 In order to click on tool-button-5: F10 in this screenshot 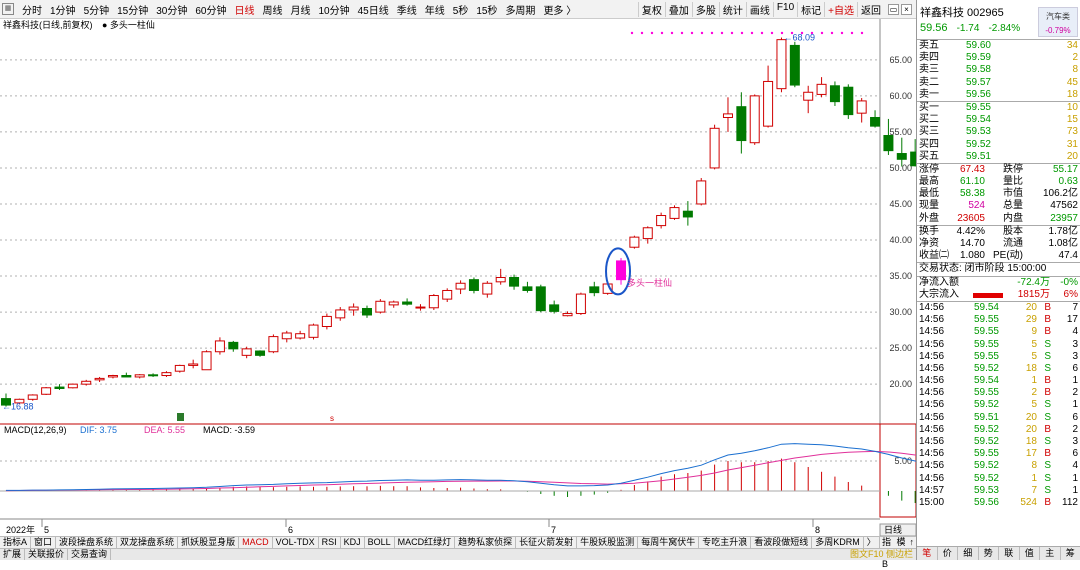, I will do `click(785, 9)`.